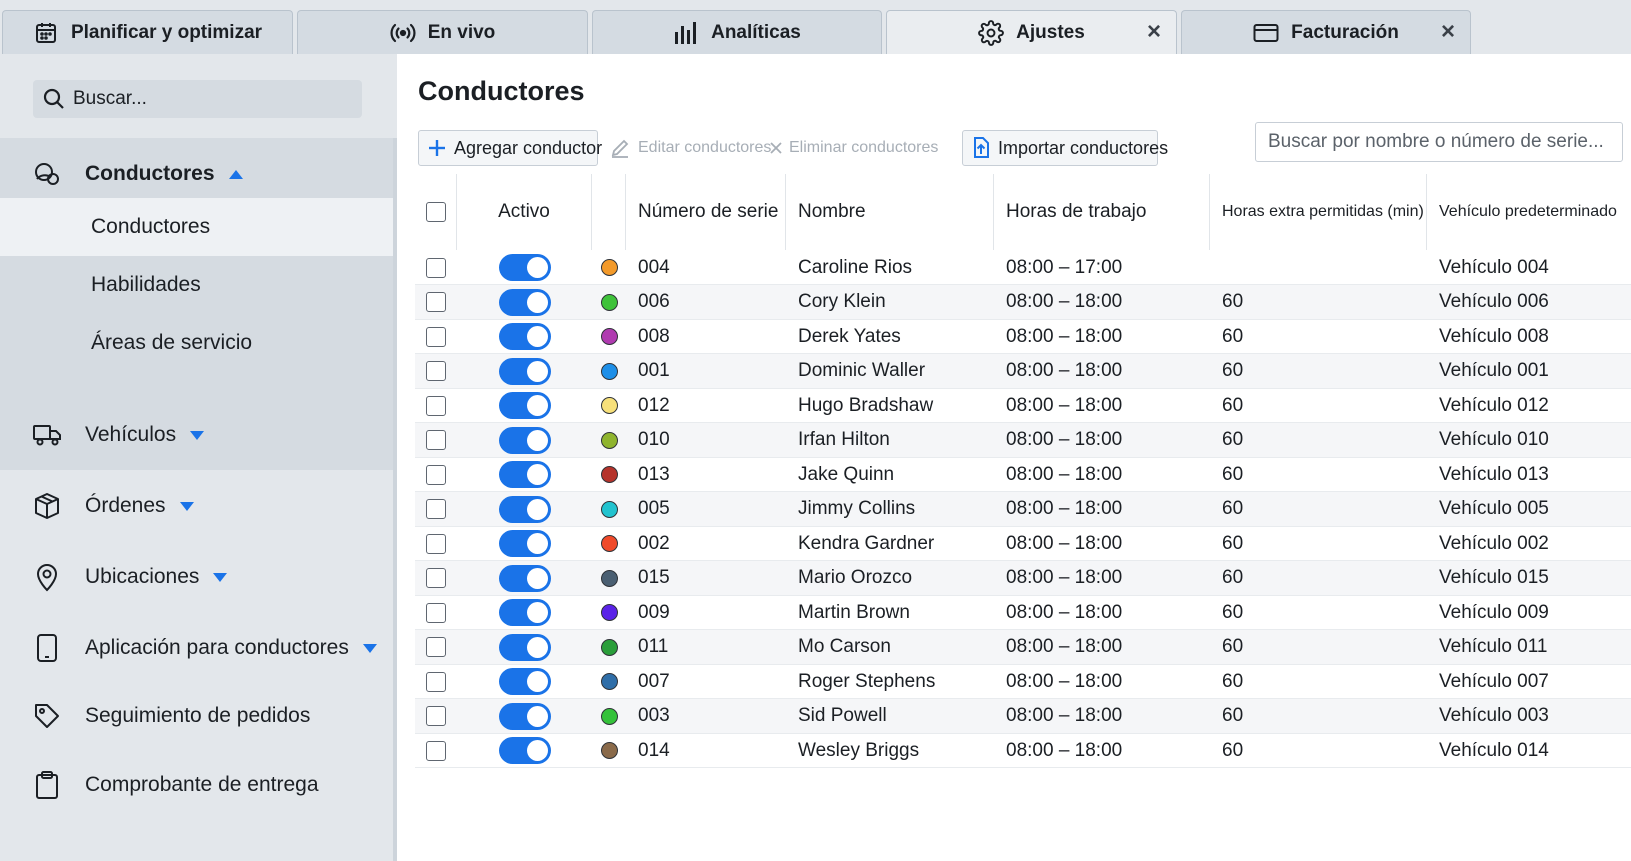 The width and height of the screenshot is (1631, 861). I want to click on row-select-cell, so click(436, 578).